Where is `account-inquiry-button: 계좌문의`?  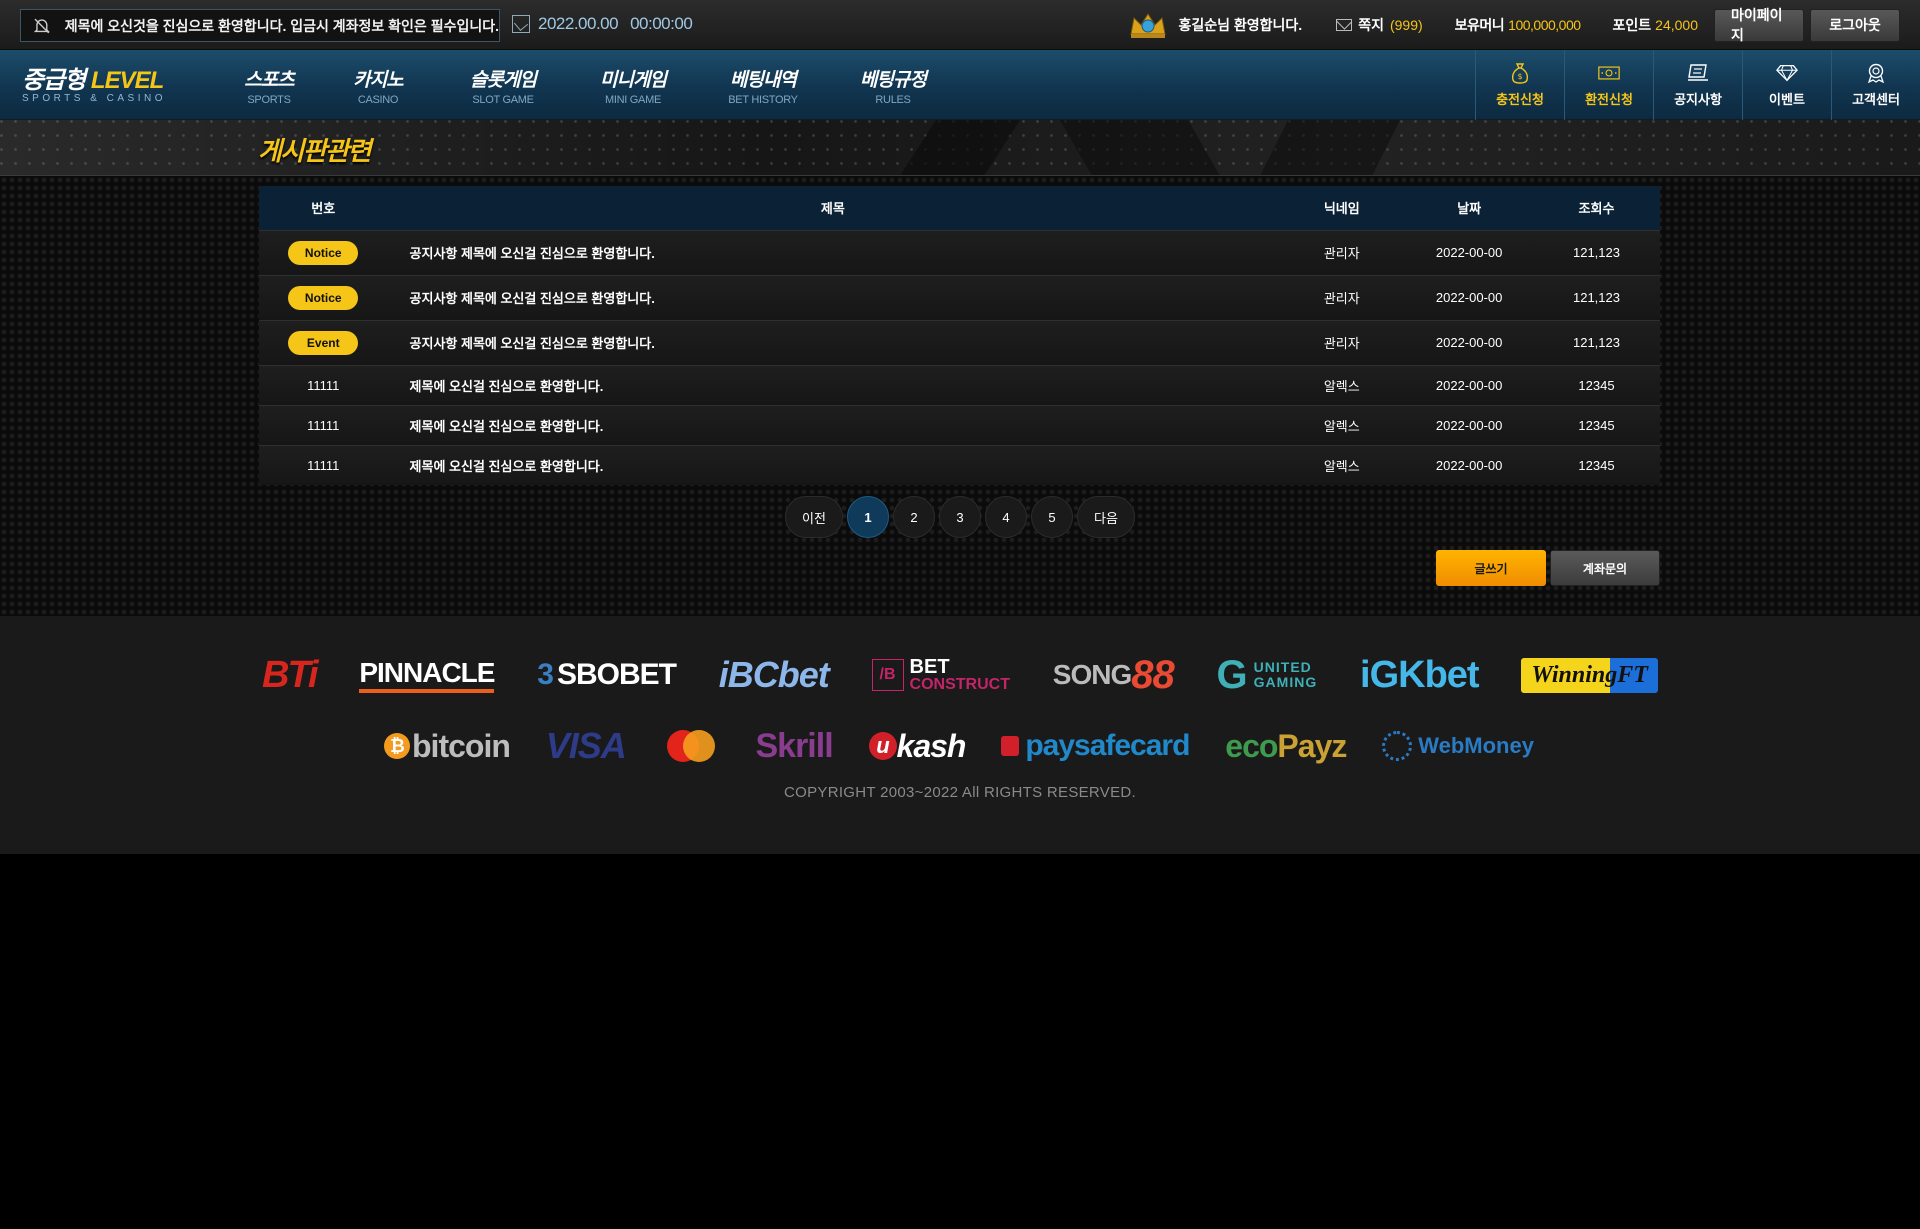
account-inquiry-button: 계좌문의 is located at coordinates (1605, 568).